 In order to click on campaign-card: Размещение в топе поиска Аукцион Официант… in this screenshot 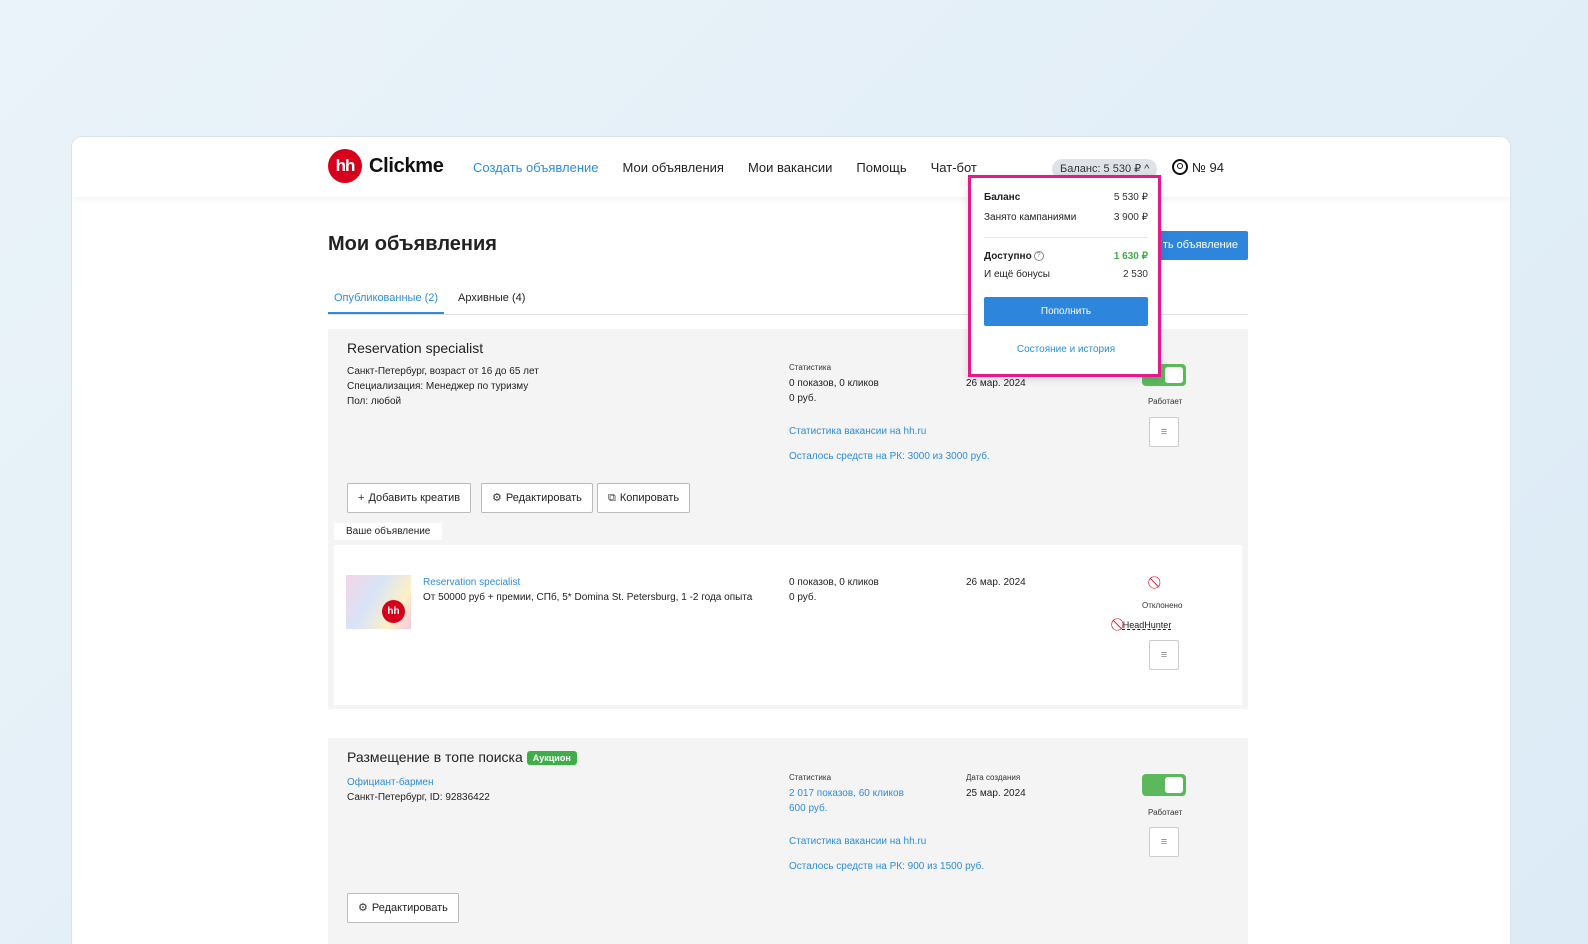, I will do `click(788, 841)`.